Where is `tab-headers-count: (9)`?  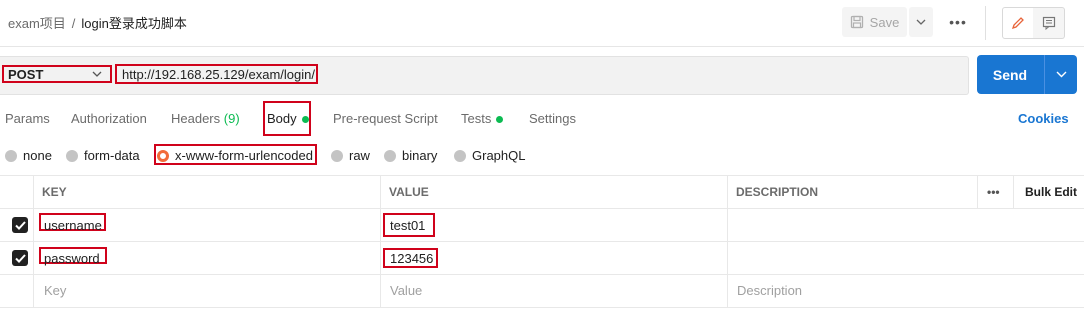
tab-headers-count: (9) is located at coordinates (231, 118).